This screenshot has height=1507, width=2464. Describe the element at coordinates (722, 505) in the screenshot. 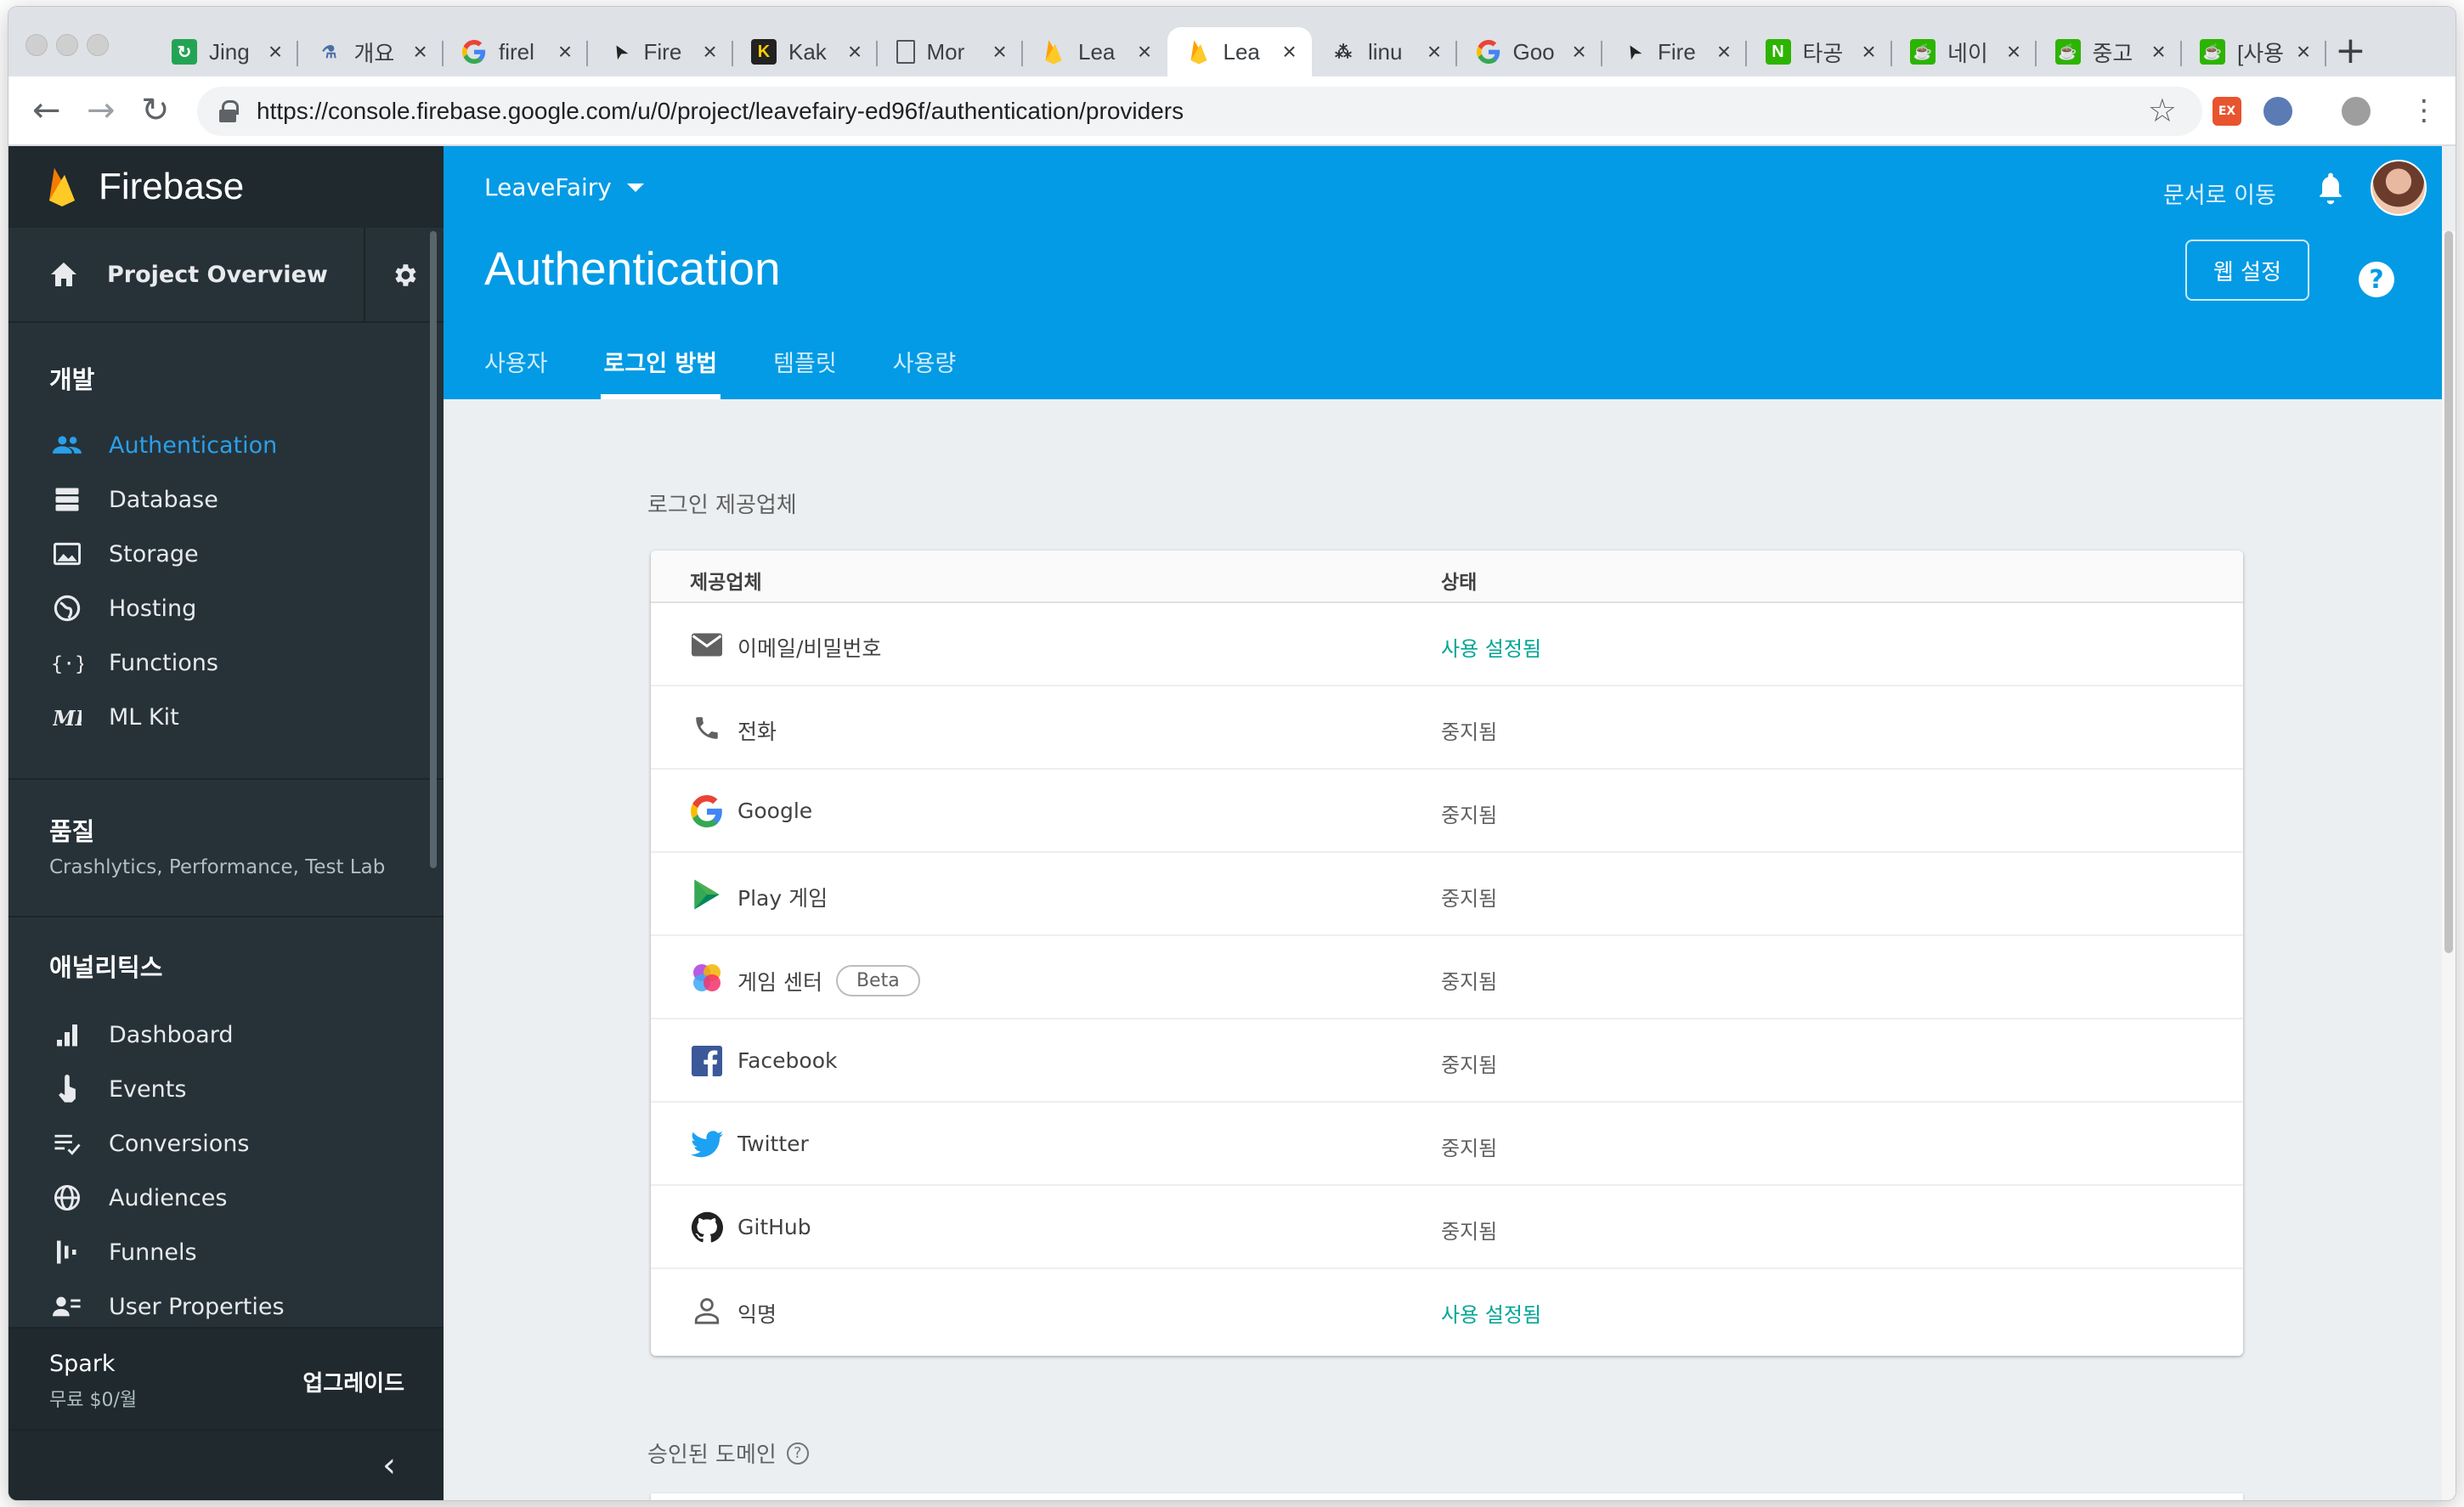

I see `providers-section-title: 로그인 제공업체` at that location.